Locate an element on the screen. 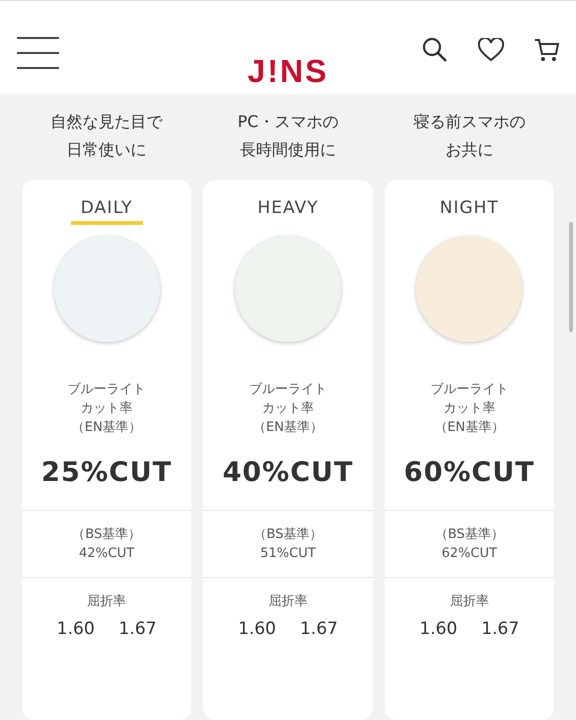 This screenshot has height=720, width=576. logo: J!NS is located at coordinates (288, 71).